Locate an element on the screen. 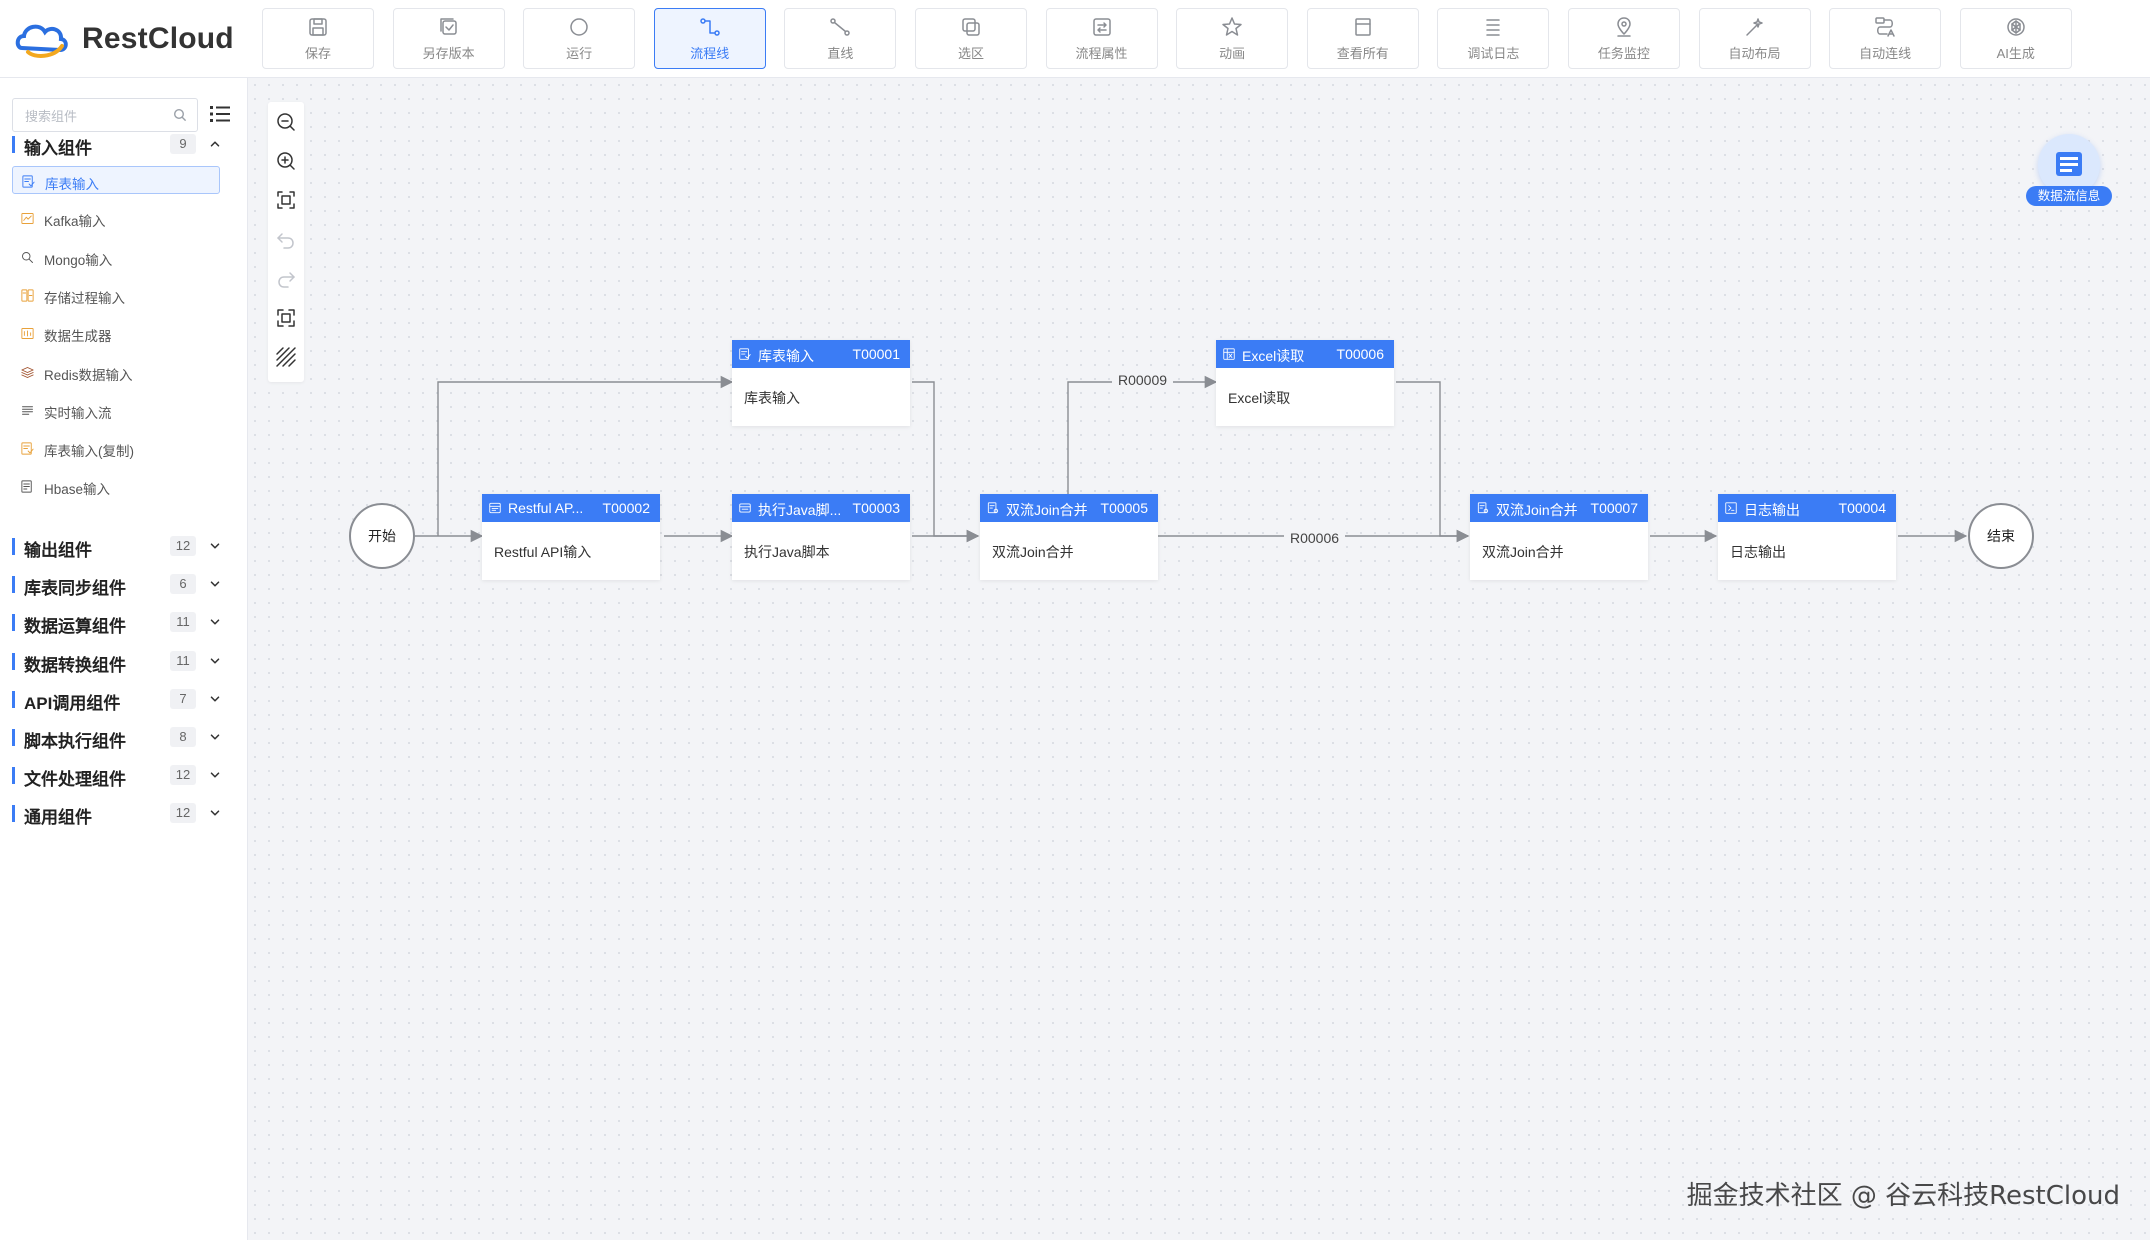 This screenshot has width=2150, height=1240. table-input-icon is located at coordinates (745, 354).